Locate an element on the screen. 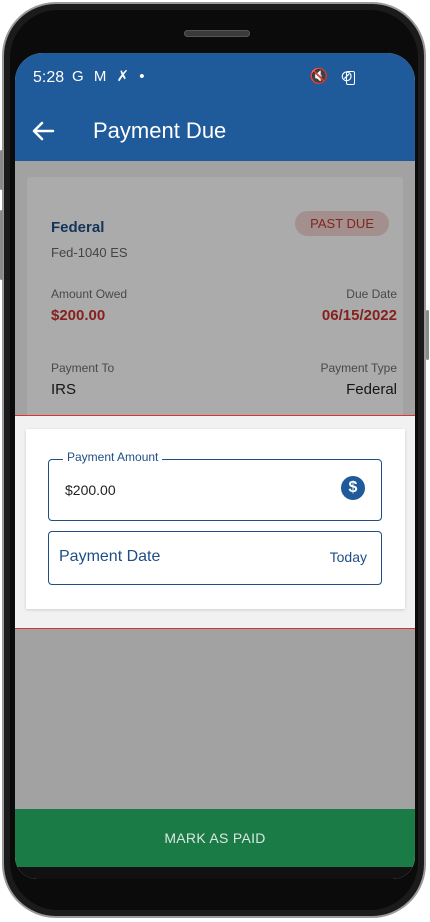 This screenshot has width=430, height=922. speaker-grille is located at coordinates (217, 33).